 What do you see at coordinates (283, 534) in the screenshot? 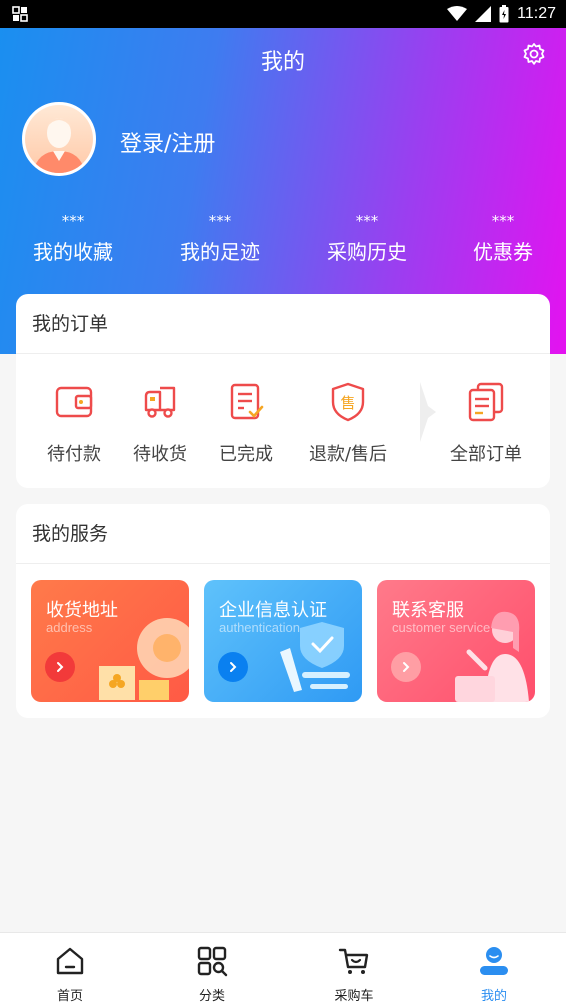
I see `services-title: 我的服务` at bounding box center [283, 534].